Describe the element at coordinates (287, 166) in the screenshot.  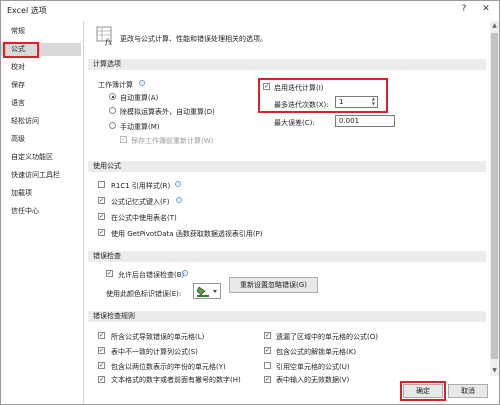
I see `section-formulas: 使用公式` at that location.